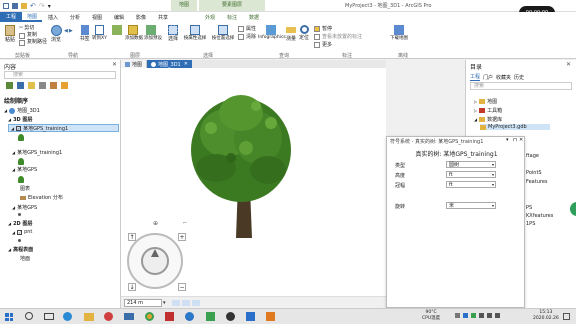 This screenshot has width=576, height=324. I want to click on volume-icon, so click(489, 315).